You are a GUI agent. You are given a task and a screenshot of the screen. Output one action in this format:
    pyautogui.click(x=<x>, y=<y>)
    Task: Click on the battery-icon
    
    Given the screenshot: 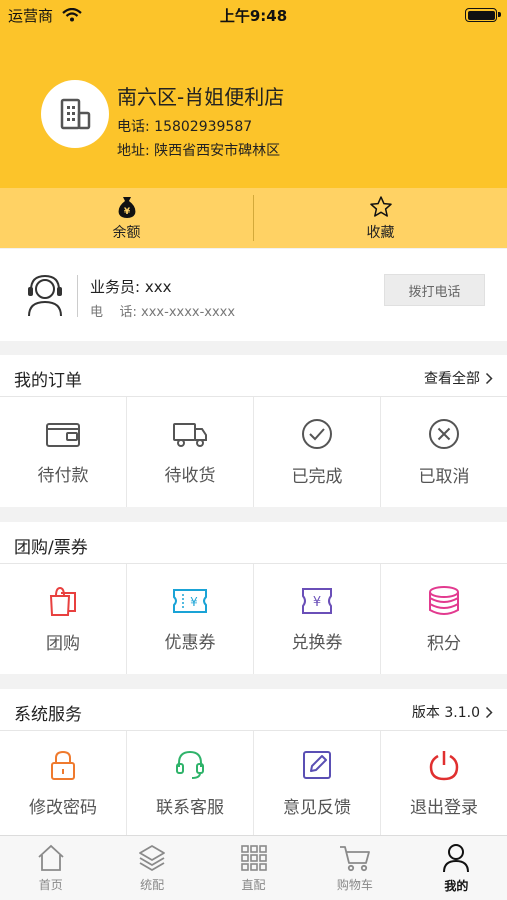 What is the action you would take?
    pyautogui.click(x=483, y=15)
    